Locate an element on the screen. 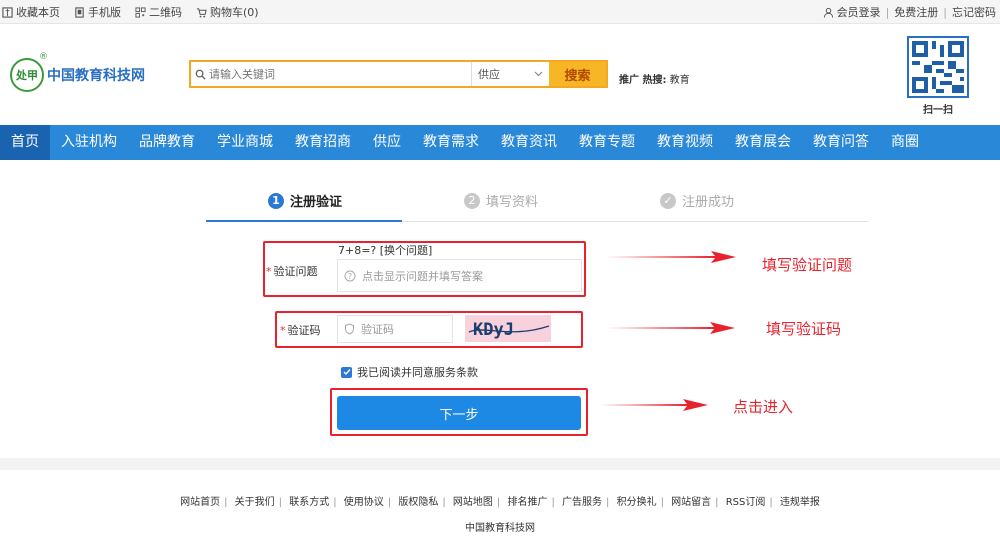  registration-steps: 1 注册验证 2 填写资料 ✓ 注册成功 is located at coordinates (537, 204).